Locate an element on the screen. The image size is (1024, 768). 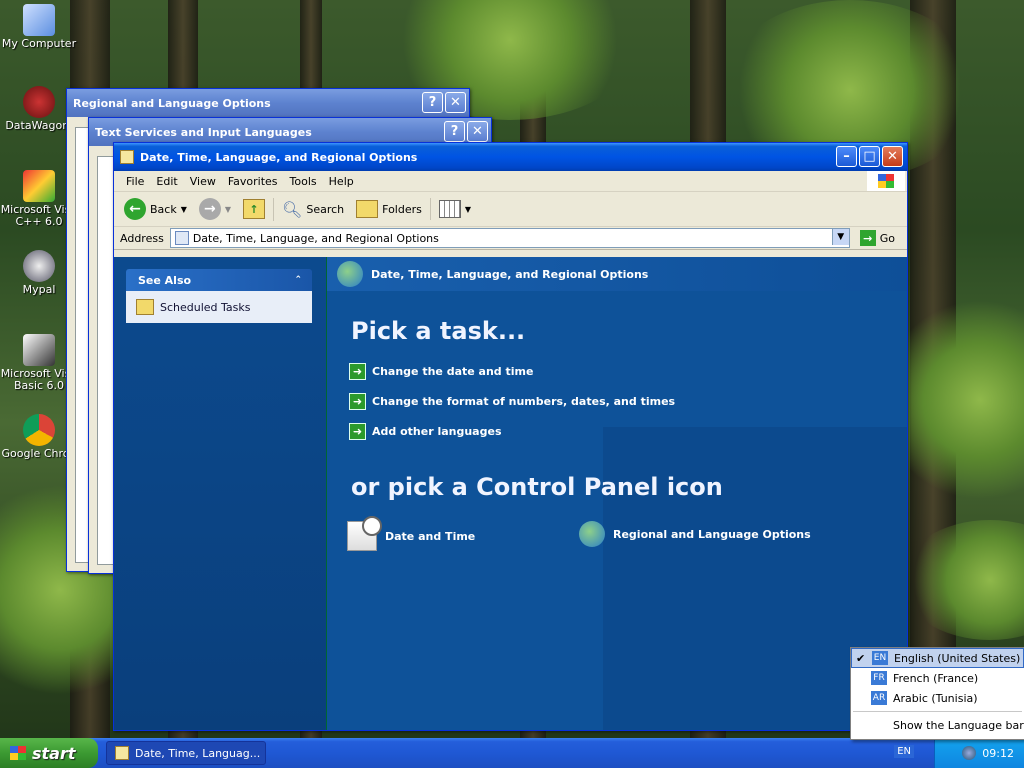
show-language-bar-label: Show the Language bar is located at coordinates (958, 725).